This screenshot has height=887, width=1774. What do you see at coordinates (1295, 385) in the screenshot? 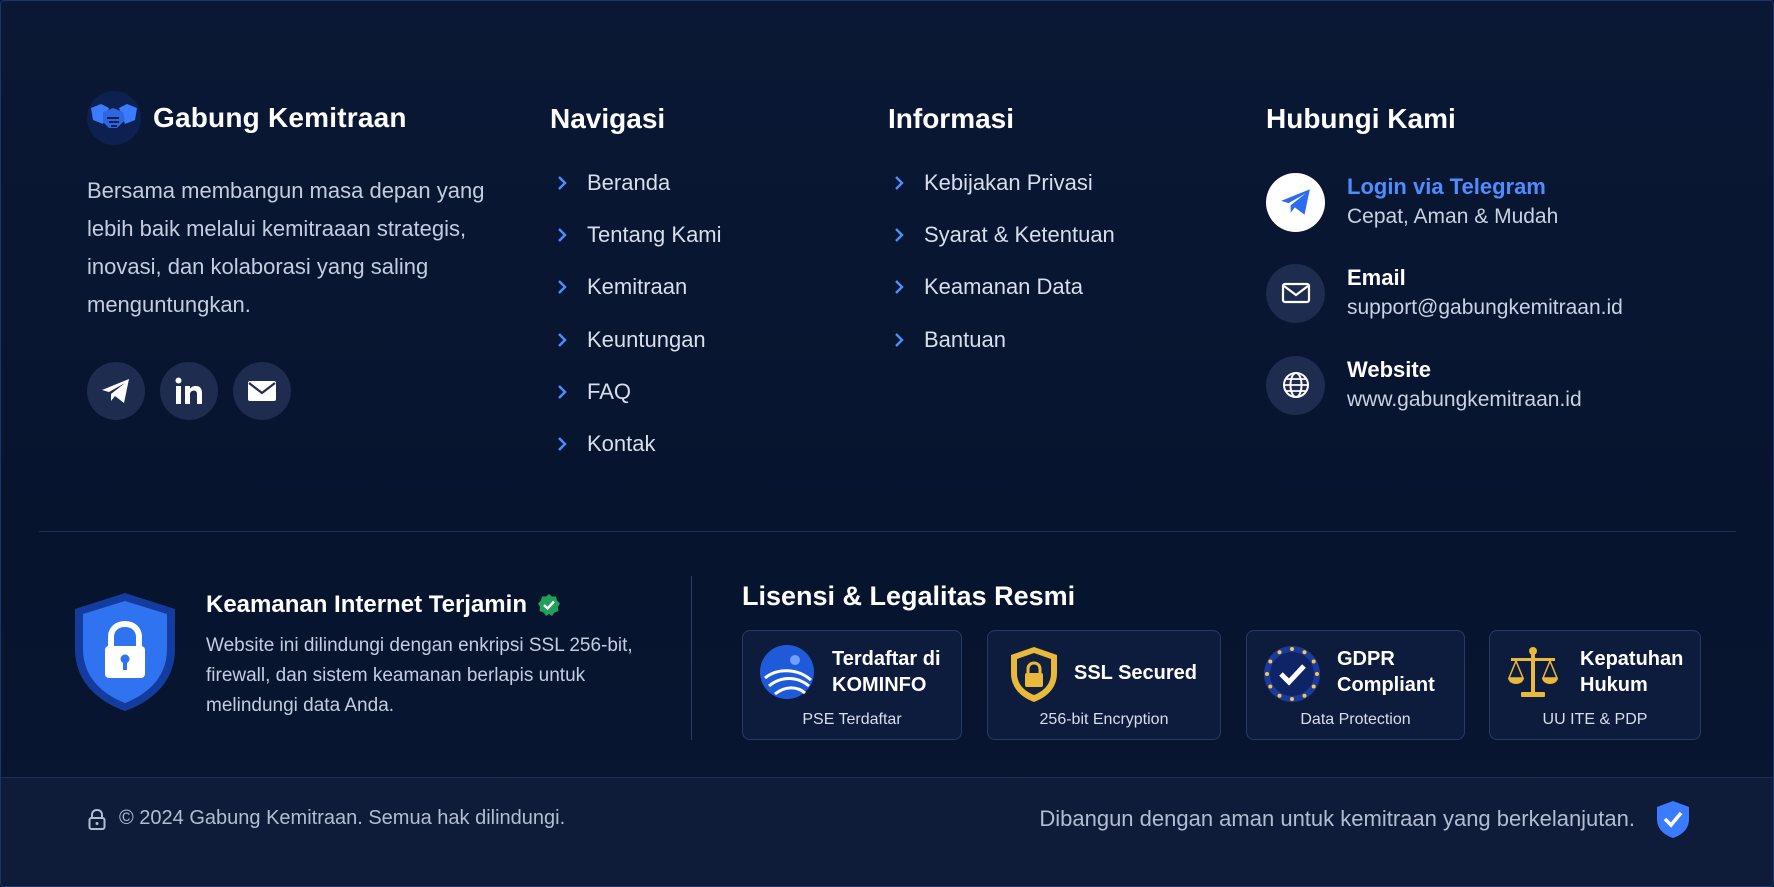
I see `globe-icon` at bounding box center [1295, 385].